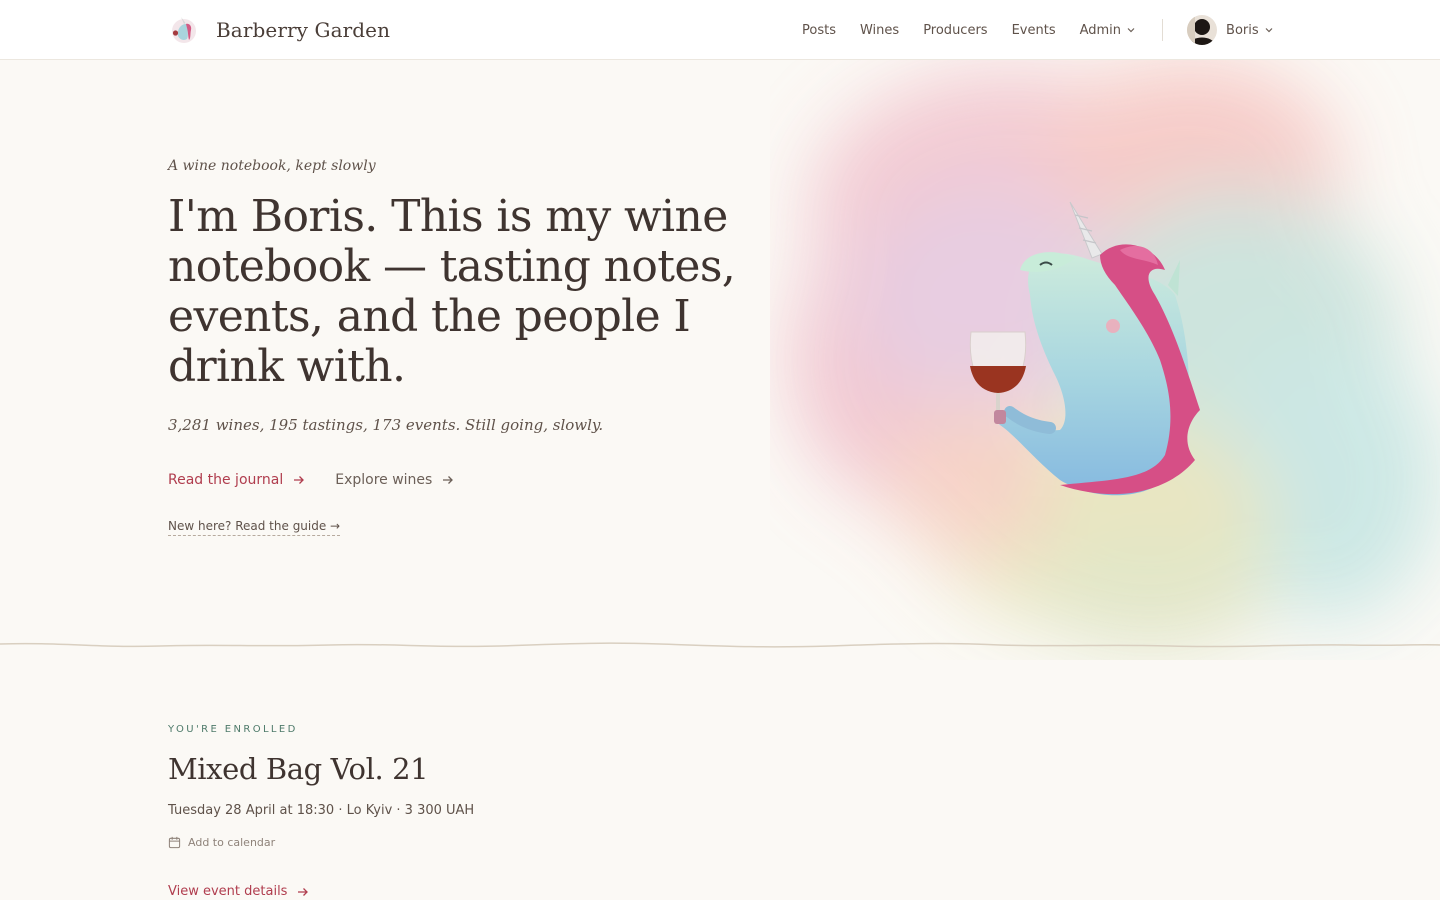 The image size is (1440, 900). I want to click on view-event-details-label: View event details, so click(228, 891).